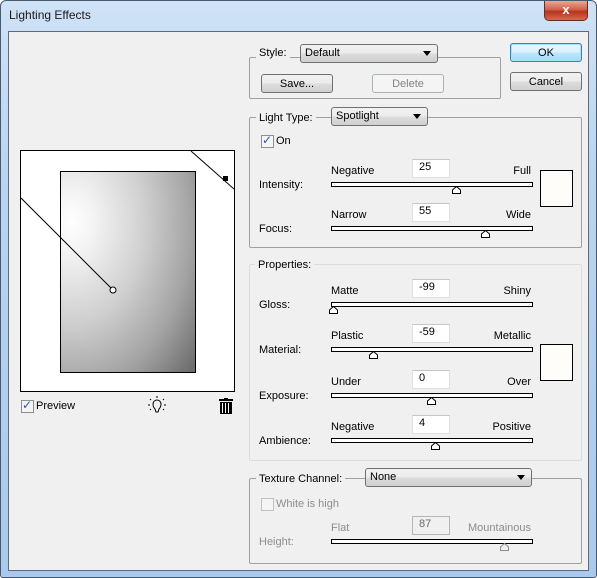 This screenshot has height=578, width=597. Describe the element at coordinates (212, 170) in the screenshot. I see `light-edge-line` at that location.